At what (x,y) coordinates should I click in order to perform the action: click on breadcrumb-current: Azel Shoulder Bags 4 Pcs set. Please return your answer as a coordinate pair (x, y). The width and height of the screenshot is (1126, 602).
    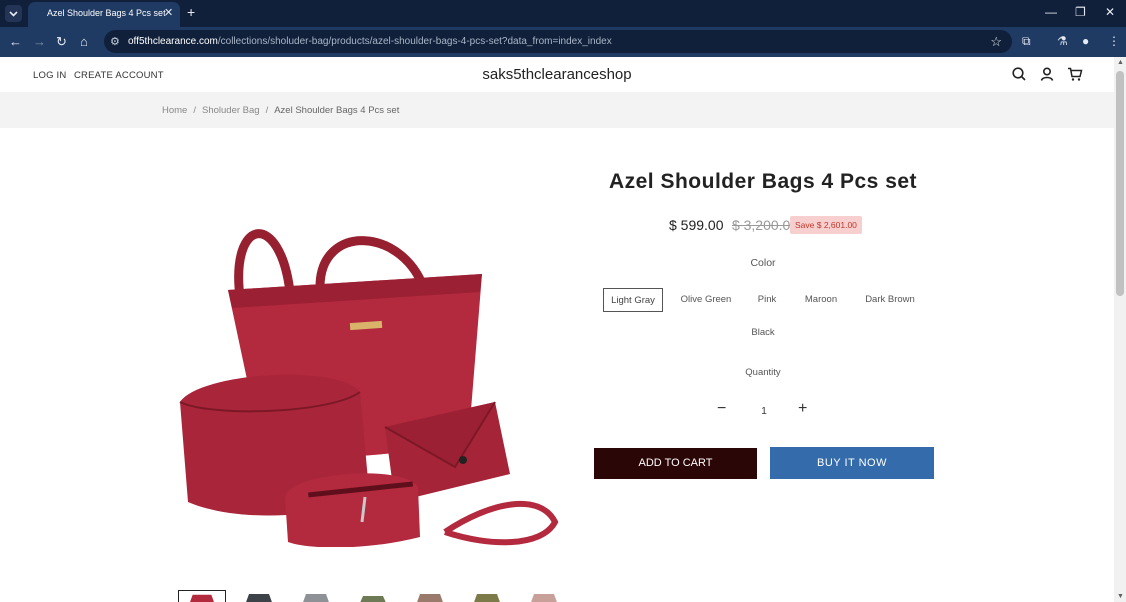
    Looking at the image, I should click on (337, 110).